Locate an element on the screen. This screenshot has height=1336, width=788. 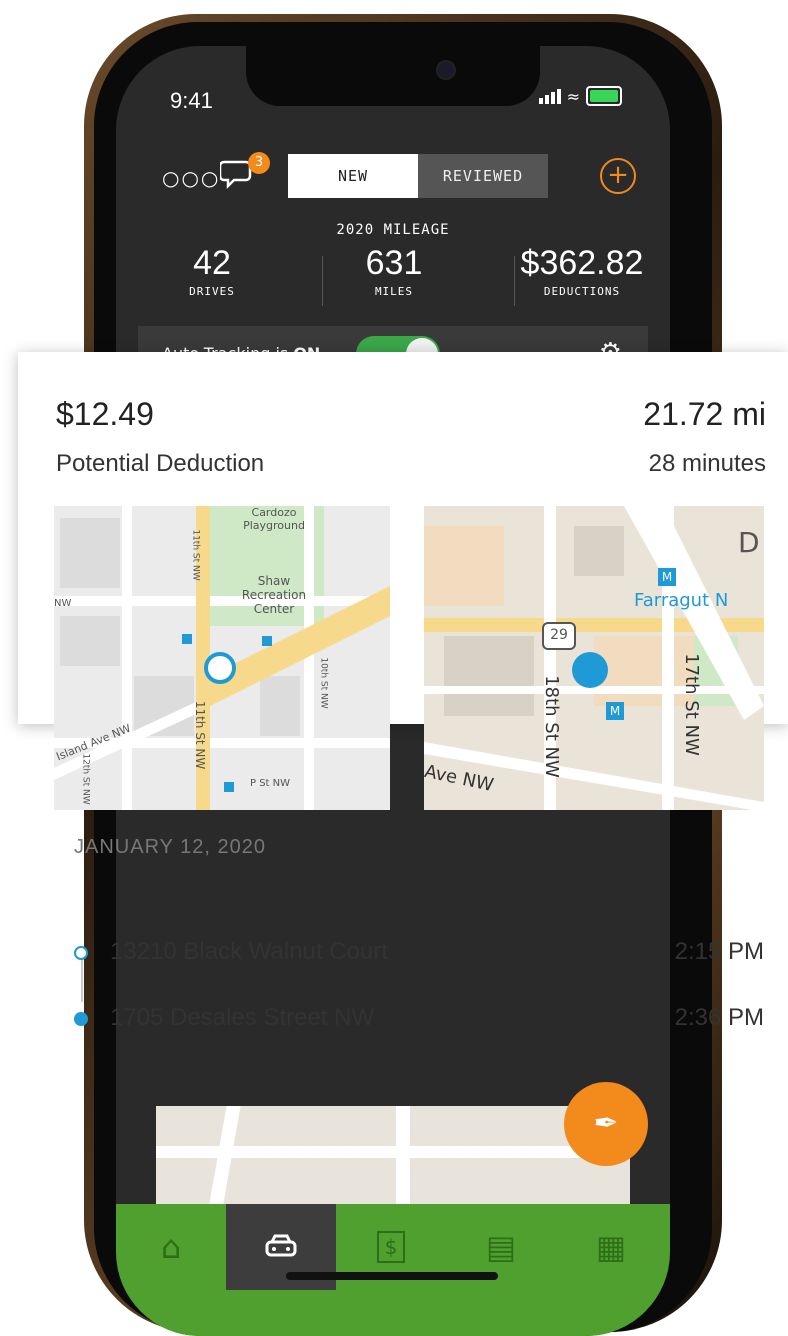
tab-home: ⌂ is located at coordinates (171, 1247).